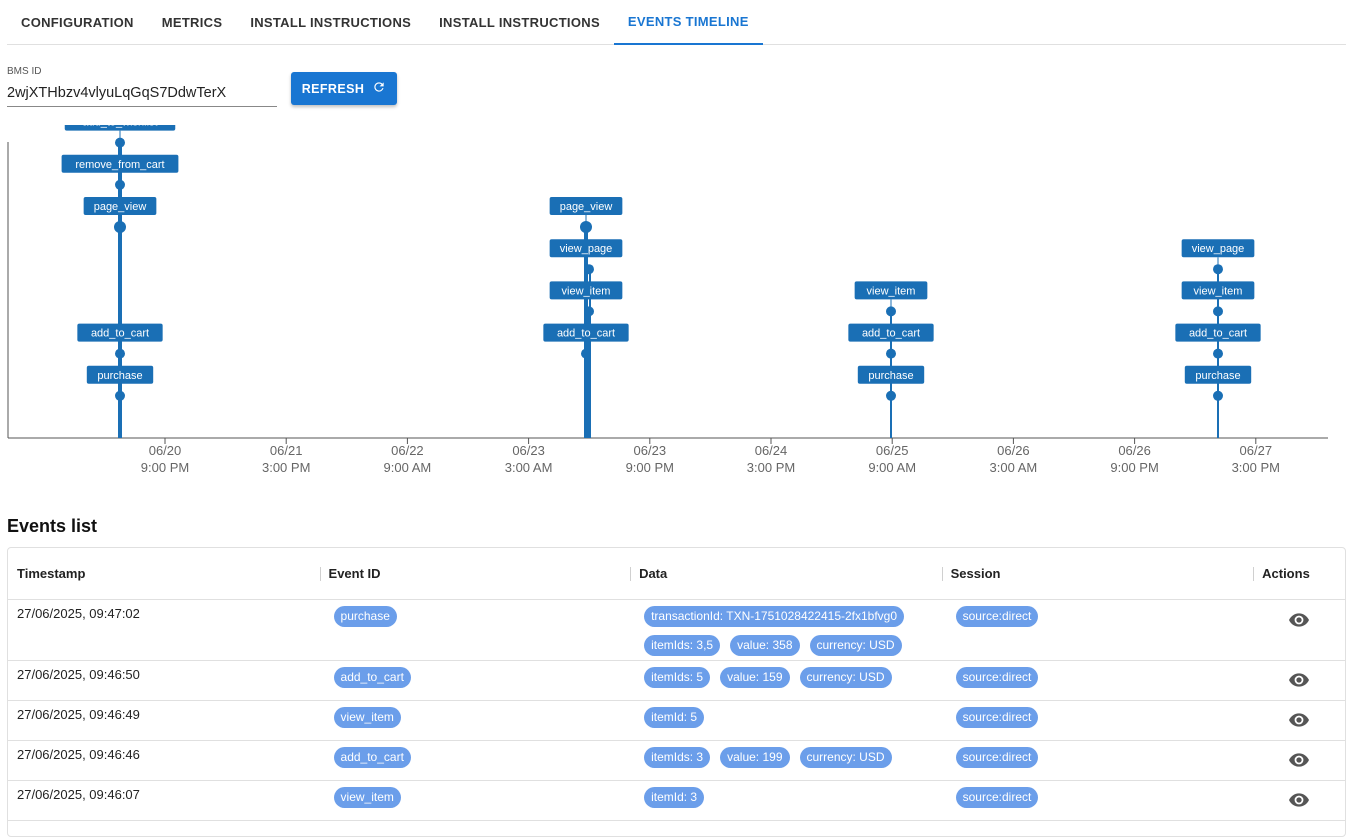 The height and width of the screenshot is (837, 1350). I want to click on x-tick-date-label: 06/22, so click(407, 450).